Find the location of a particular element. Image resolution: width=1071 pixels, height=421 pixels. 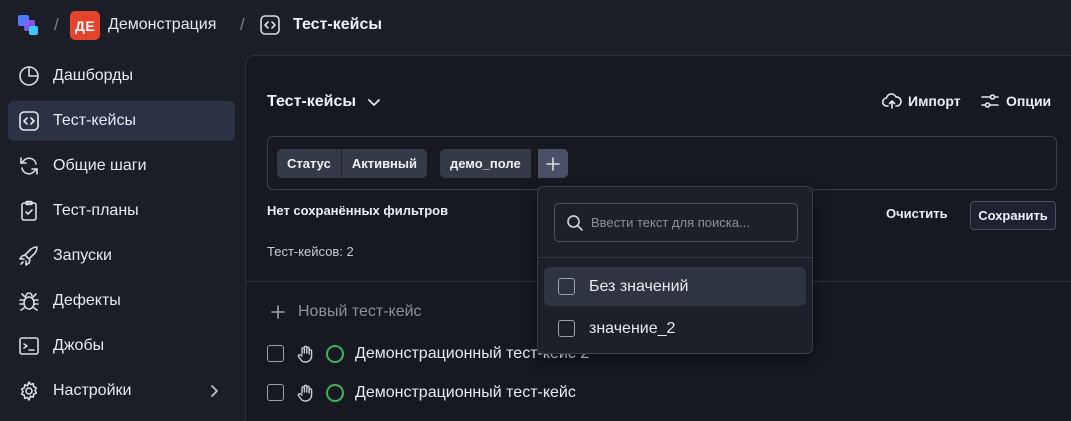

sidebar-item-testplans: Тест-планы is located at coordinates (121, 211).